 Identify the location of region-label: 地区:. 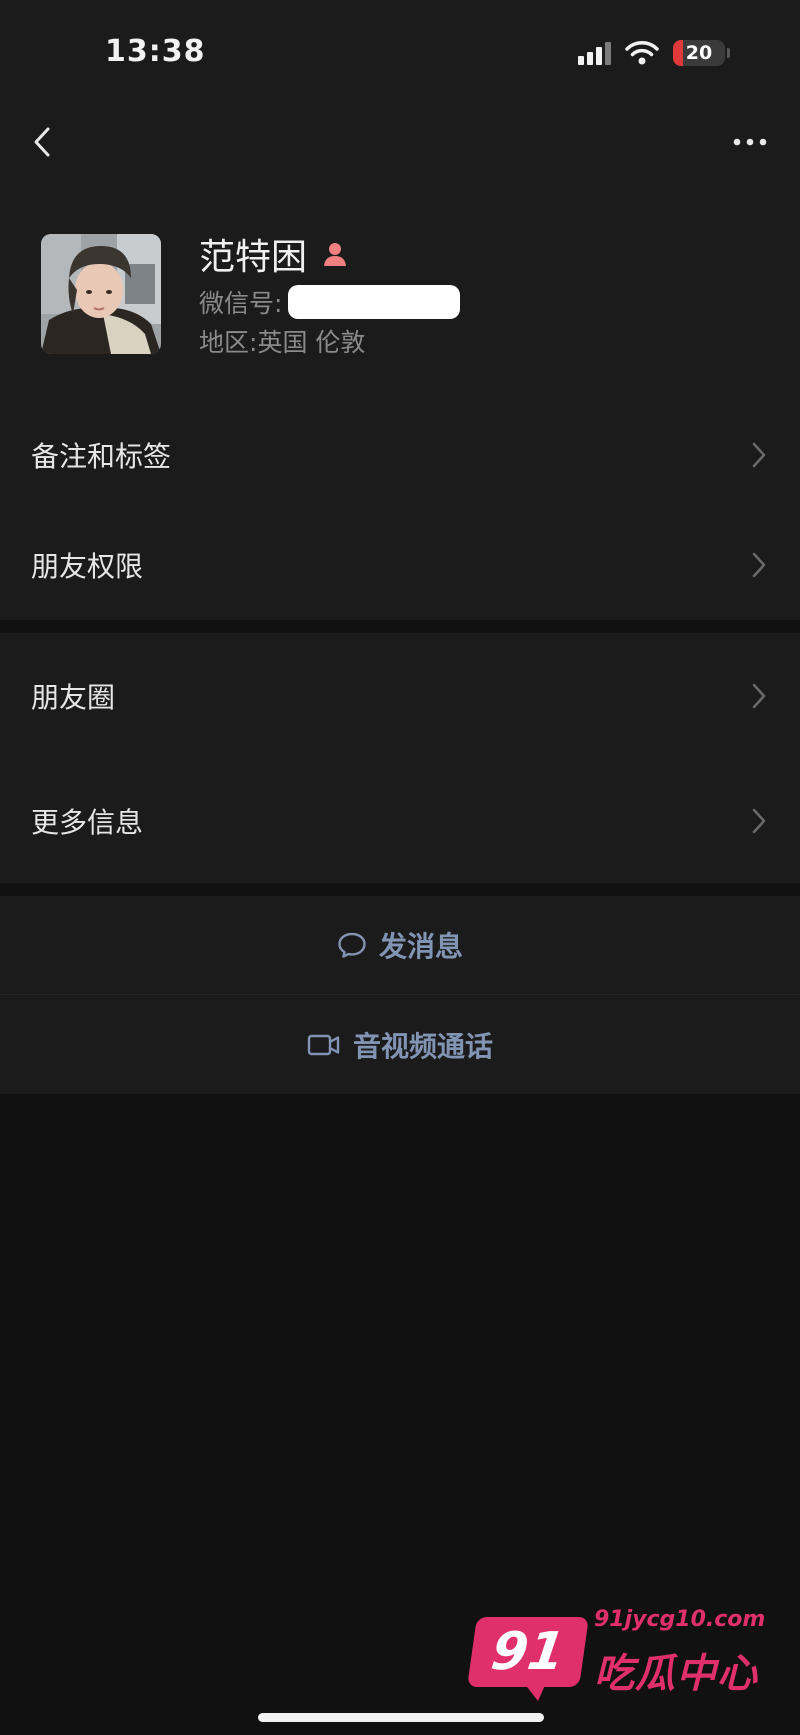
(228, 342).